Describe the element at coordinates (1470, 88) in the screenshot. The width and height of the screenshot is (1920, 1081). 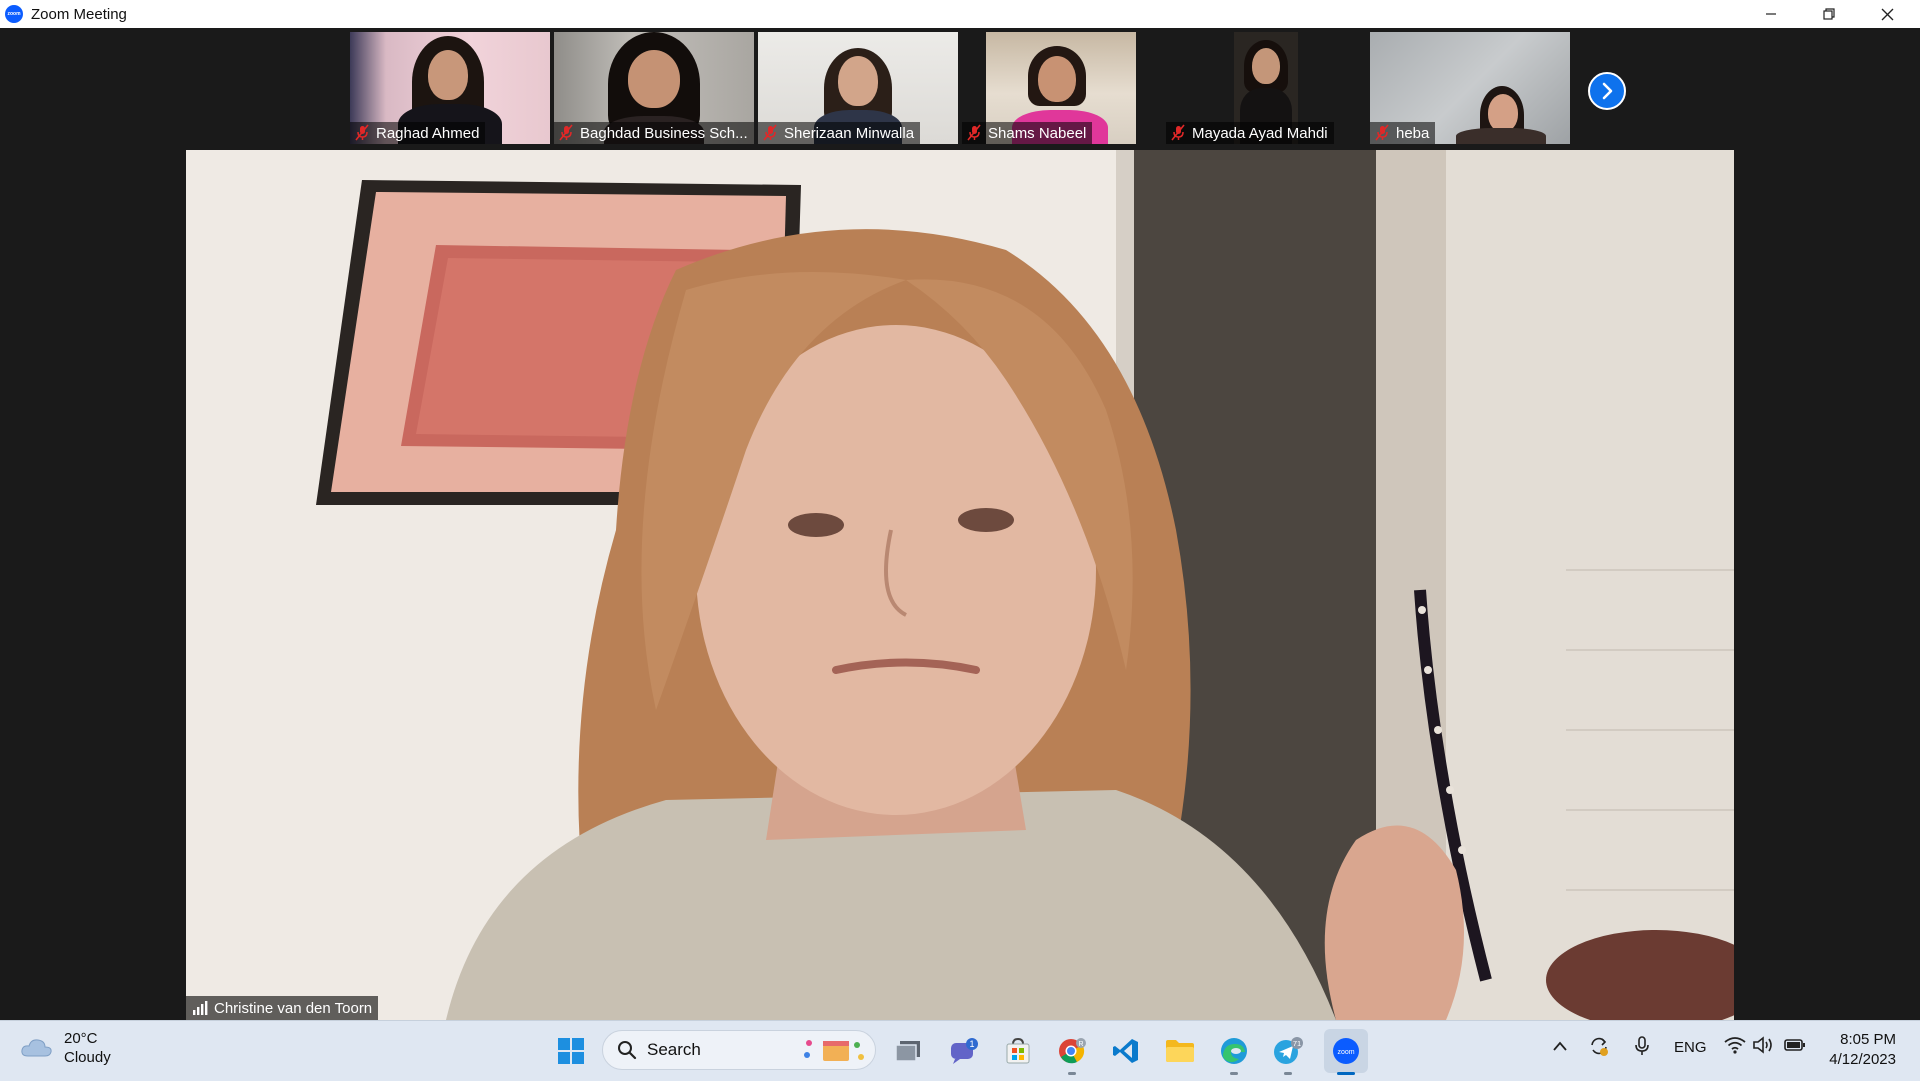
I see `participant-tile: heba` at that location.